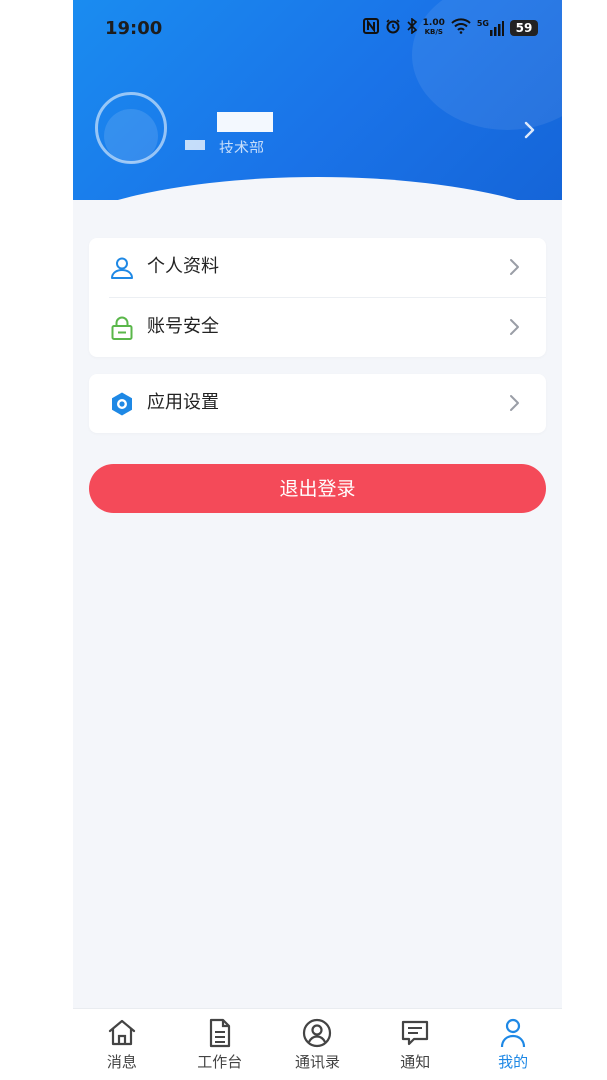  What do you see at coordinates (317, 488) in the screenshot?
I see `logout-button: 退出登录` at bounding box center [317, 488].